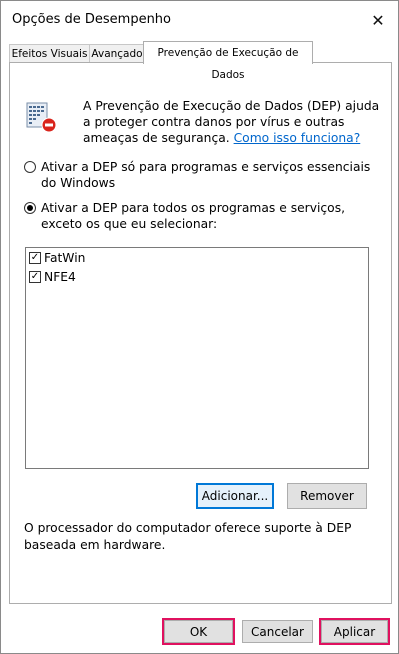 The height and width of the screenshot is (654, 399). I want to click on radio-selected-dot, so click(30, 208).